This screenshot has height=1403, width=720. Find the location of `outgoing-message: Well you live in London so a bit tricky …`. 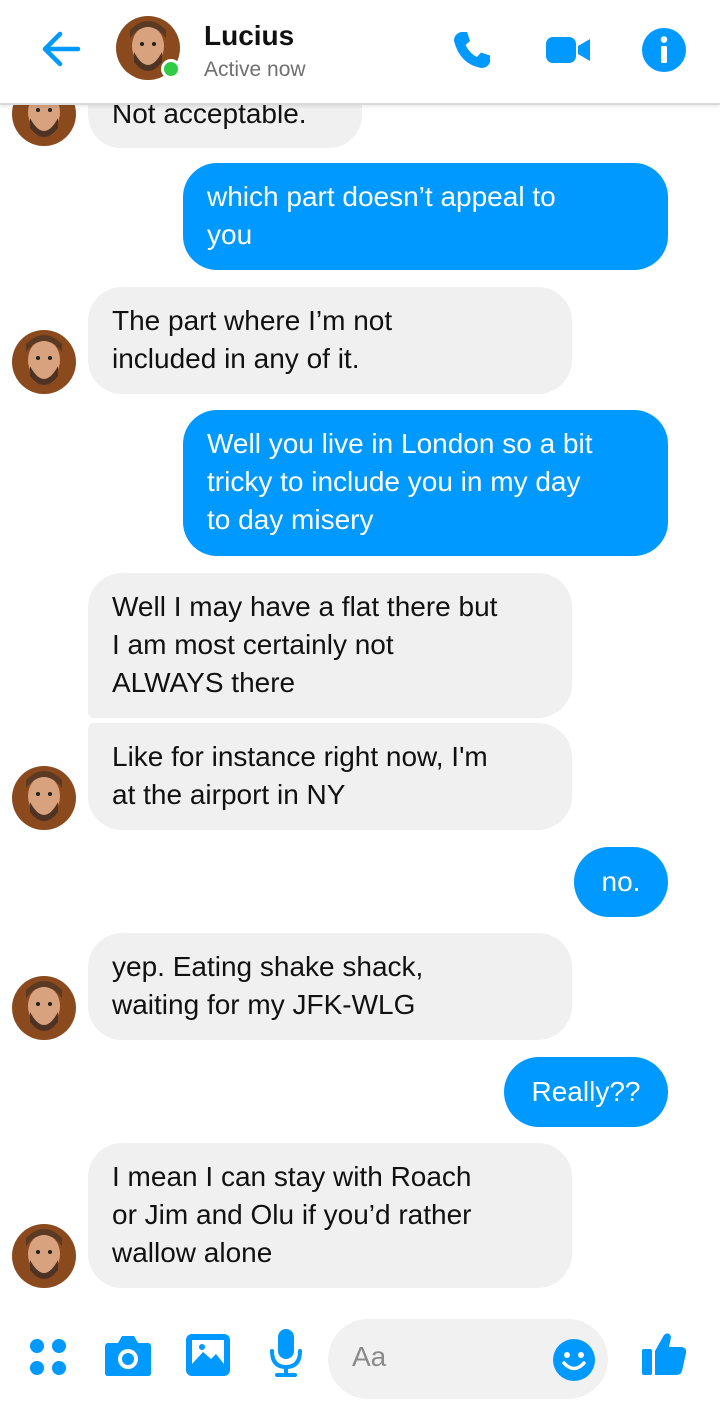

outgoing-message: Well you live in London so a bit tricky … is located at coordinates (425, 483).